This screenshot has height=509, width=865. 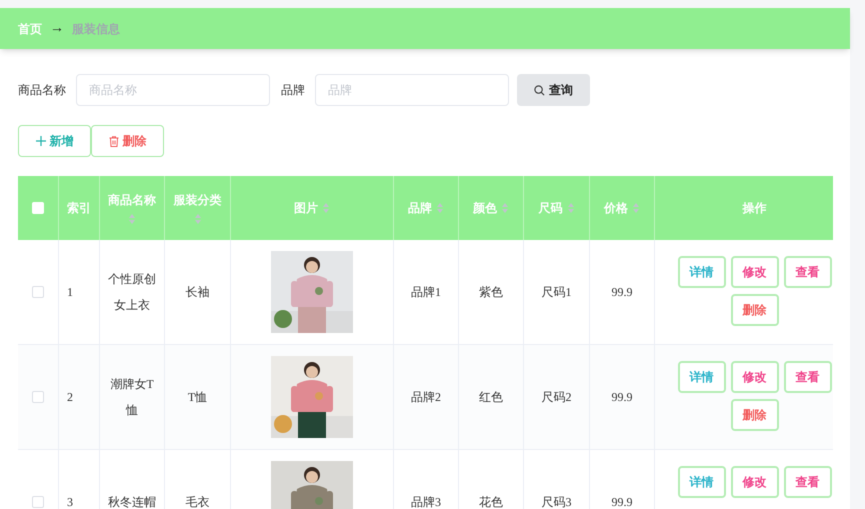 What do you see at coordinates (539, 90) in the screenshot?
I see `search-icon` at bounding box center [539, 90].